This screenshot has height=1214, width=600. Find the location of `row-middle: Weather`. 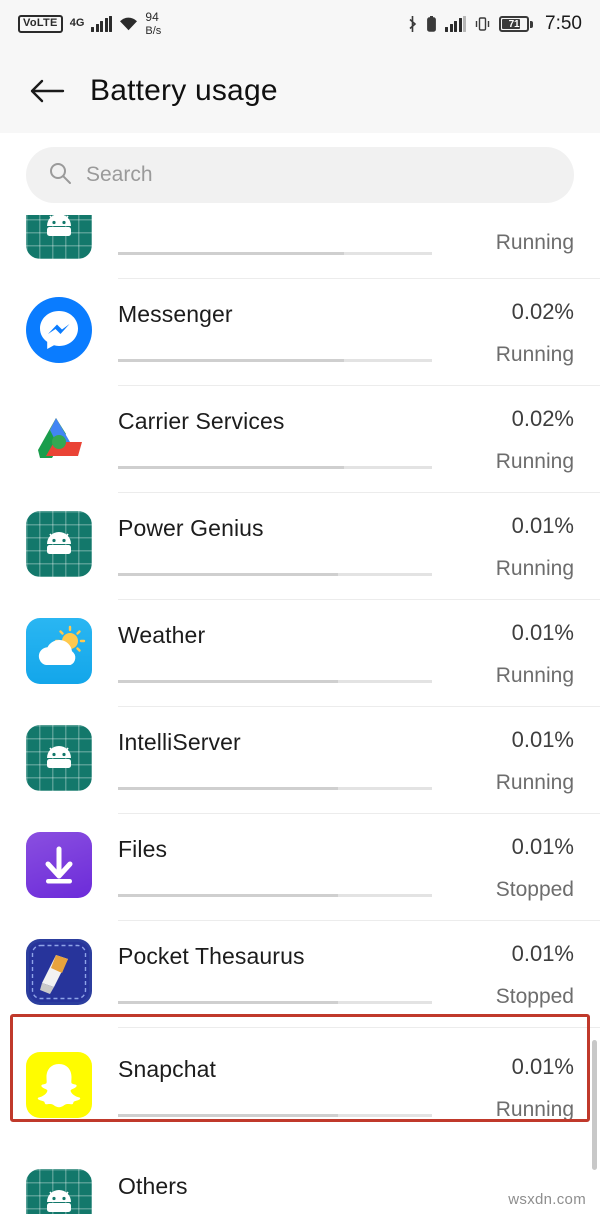

row-middle: Weather is located at coordinates (279, 653).